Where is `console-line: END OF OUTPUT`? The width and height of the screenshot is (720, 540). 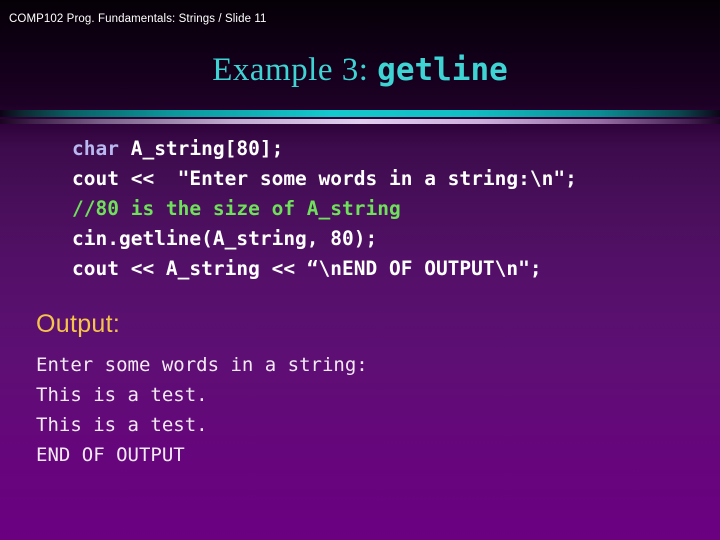
console-line: END OF OUTPUT is located at coordinates (110, 455).